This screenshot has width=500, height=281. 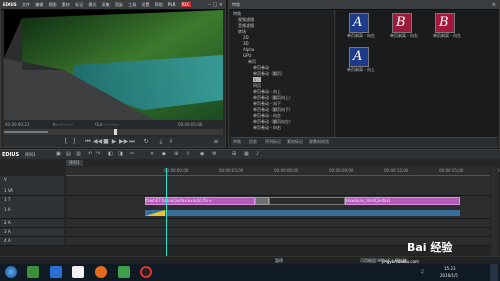 I want to click on set-in-icon: [, so click(x=66, y=142).